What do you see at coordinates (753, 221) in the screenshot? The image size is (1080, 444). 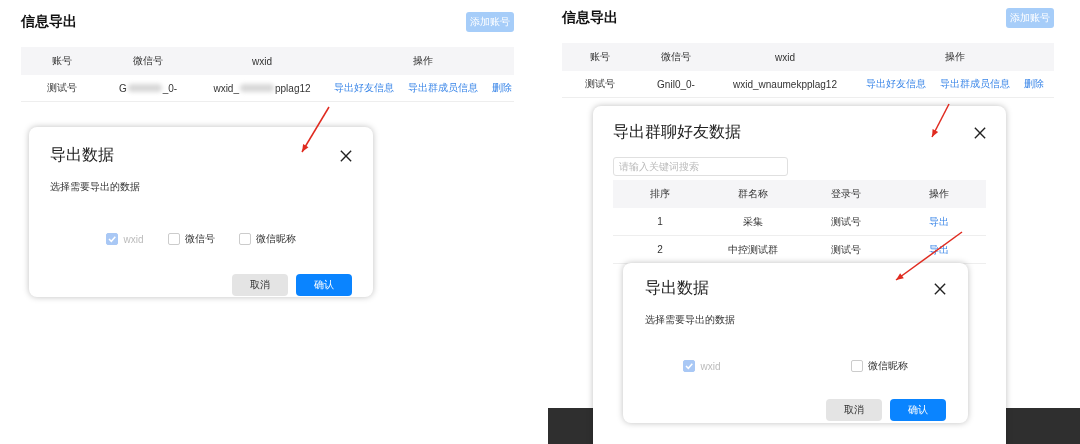 I see `table-cell-text: 采集` at bounding box center [753, 221].